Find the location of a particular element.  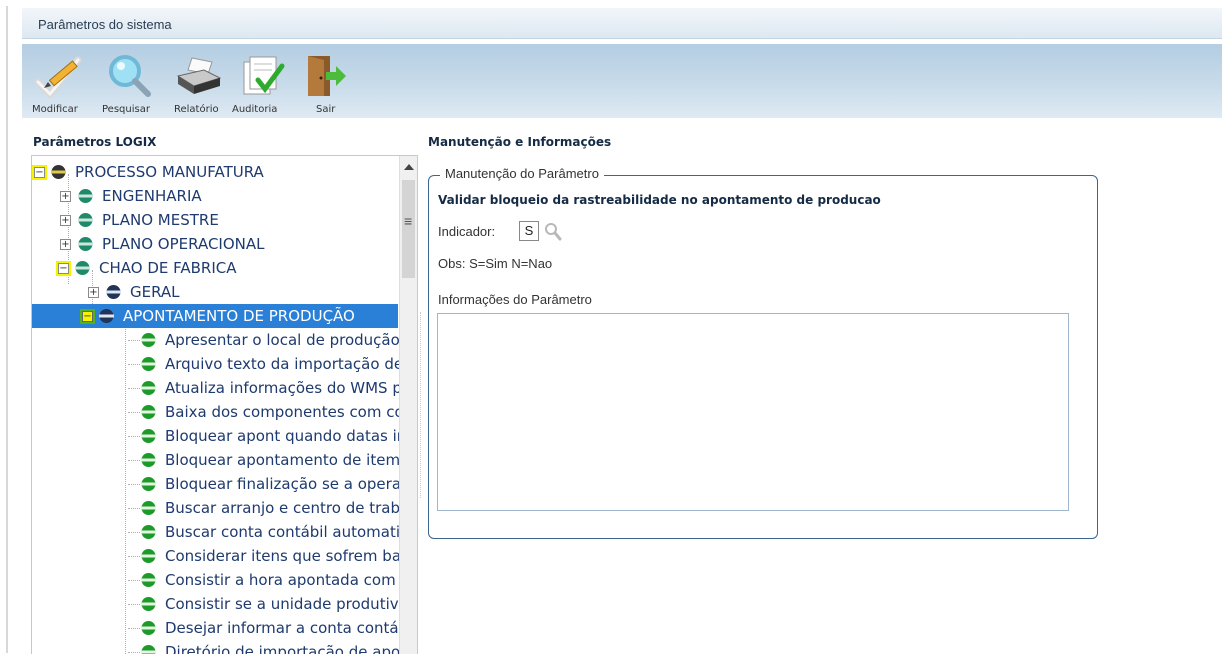

tree-leaf-parameter: Consistir se a unidade produtiva is located at coordinates (268, 604).